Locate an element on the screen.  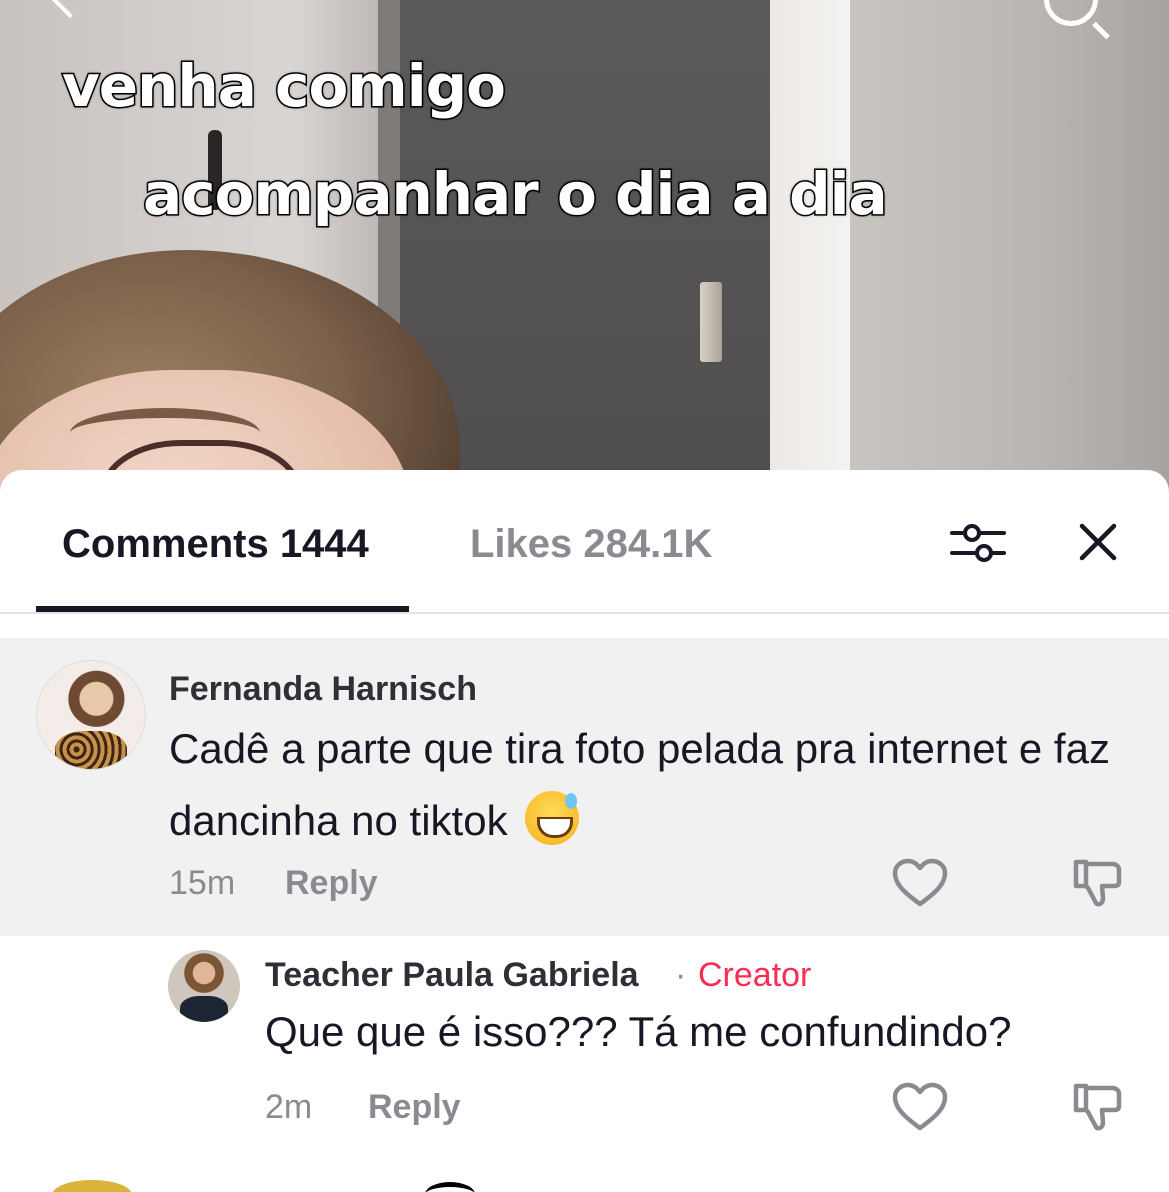
video-wall is located at coordinates (1009, 260).